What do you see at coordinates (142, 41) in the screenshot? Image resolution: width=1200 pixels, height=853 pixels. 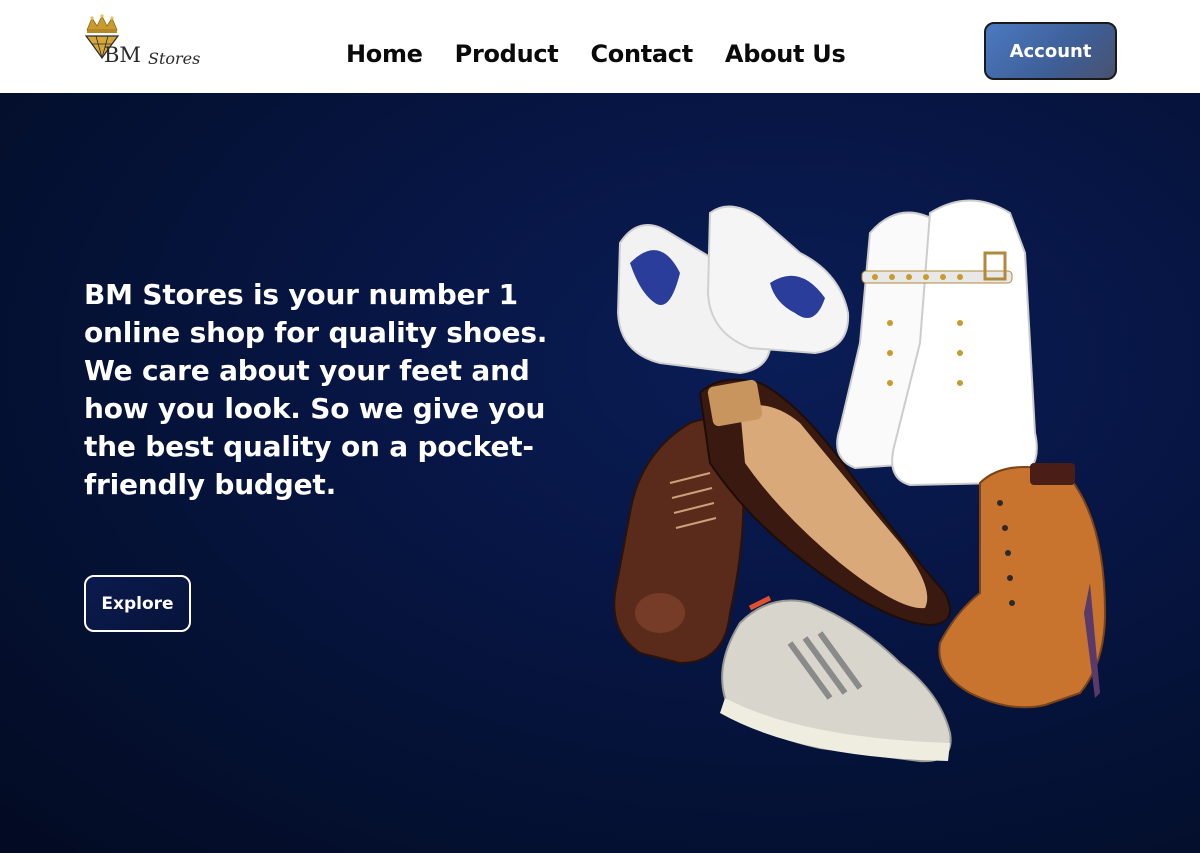 I see `crown-logo-icon: BM Stores` at bounding box center [142, 41].